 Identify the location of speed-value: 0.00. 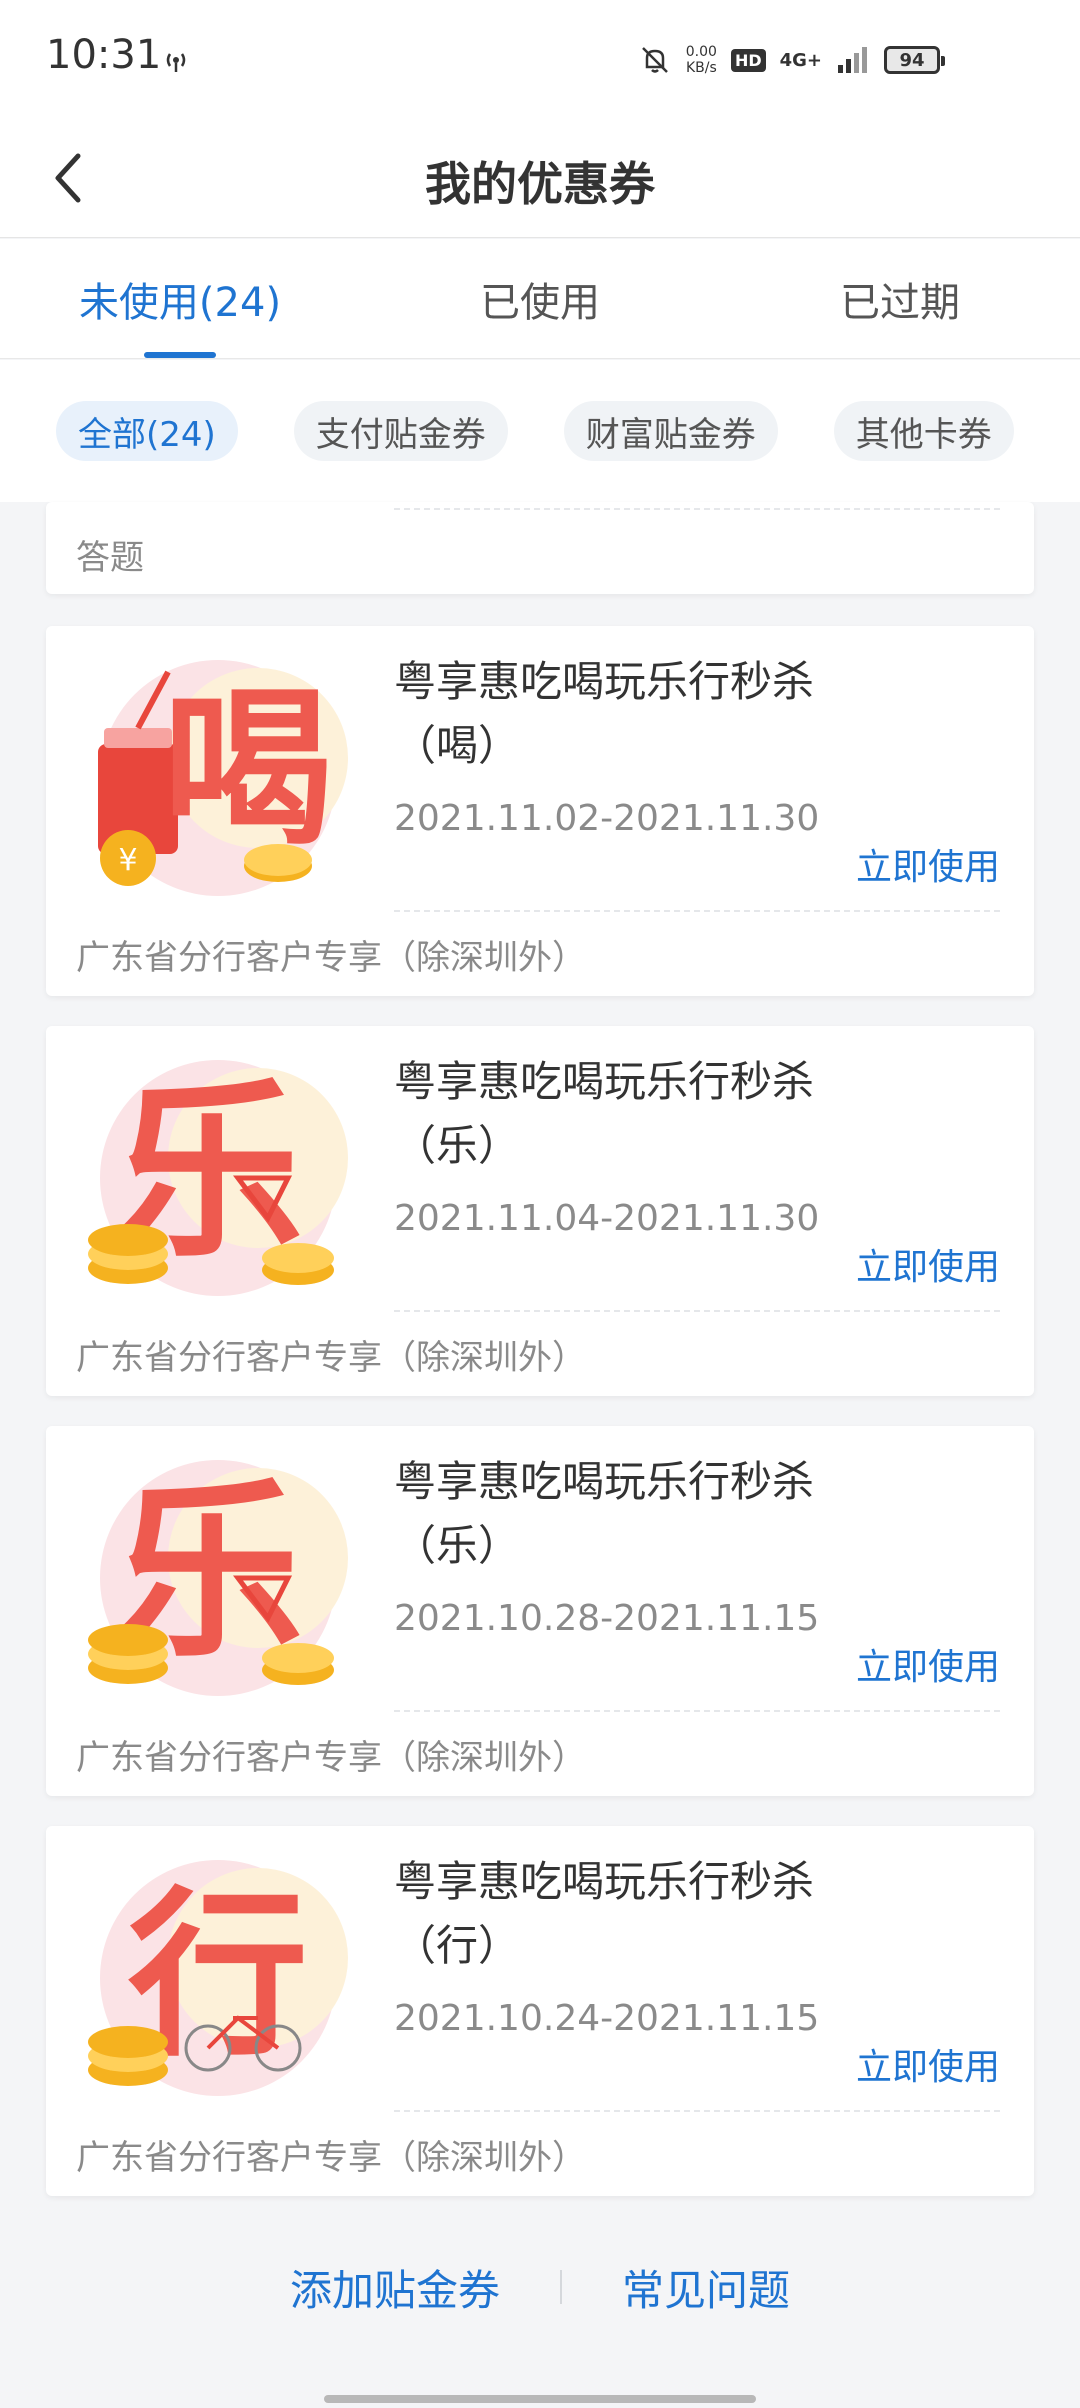
(701, 52).